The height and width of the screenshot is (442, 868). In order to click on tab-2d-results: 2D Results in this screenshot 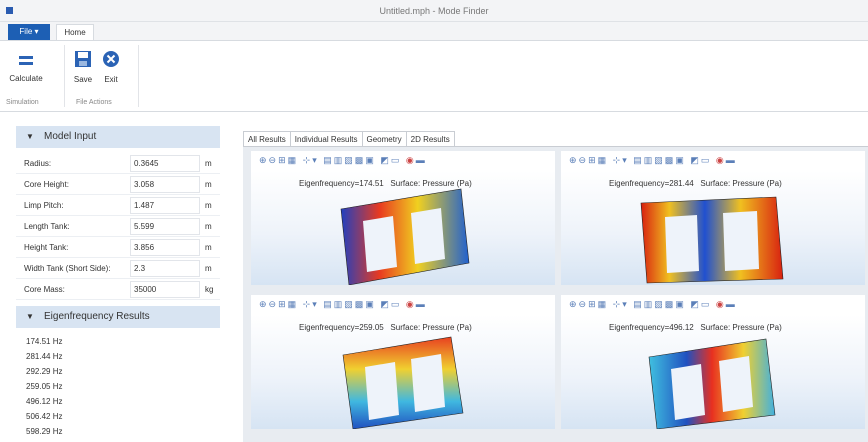, I will do `click(430, 139)`.